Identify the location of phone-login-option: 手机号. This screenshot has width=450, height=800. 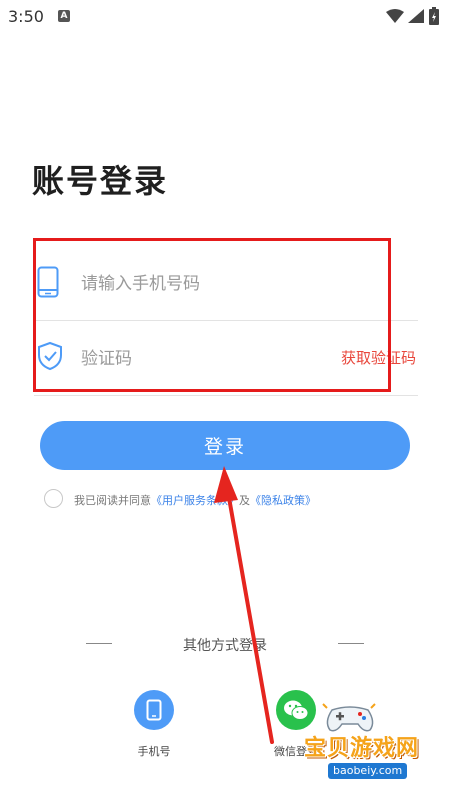
(154, 724).